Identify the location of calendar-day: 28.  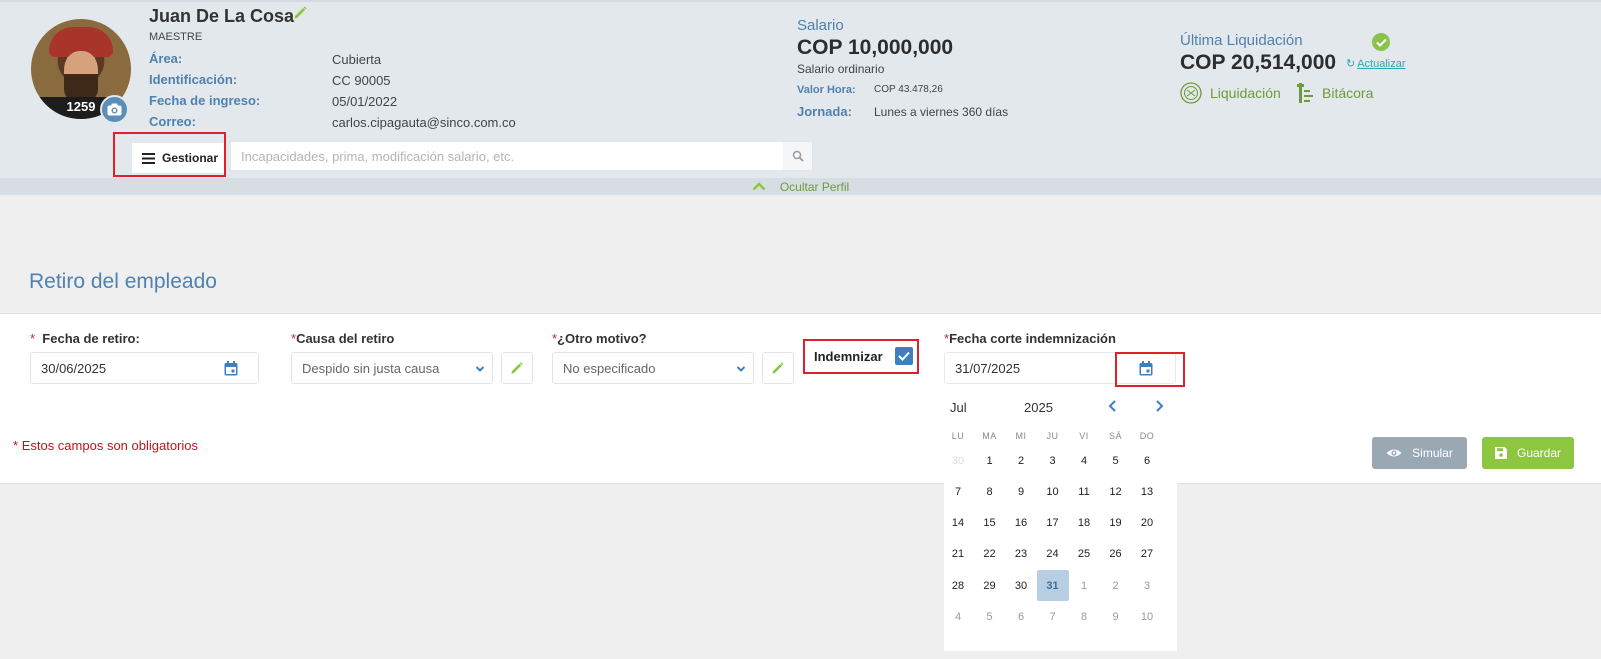
(958, 585).